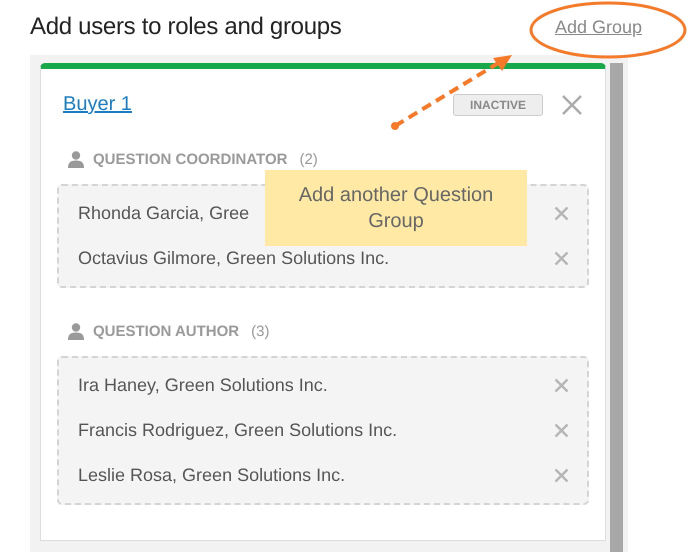 Image resolution: width=700 pixels, height=552 pixels. Describe the element at coordinates (164, 213) in the screenshot. I see `member-name: Rhonda Garcia, Gree` at that location.